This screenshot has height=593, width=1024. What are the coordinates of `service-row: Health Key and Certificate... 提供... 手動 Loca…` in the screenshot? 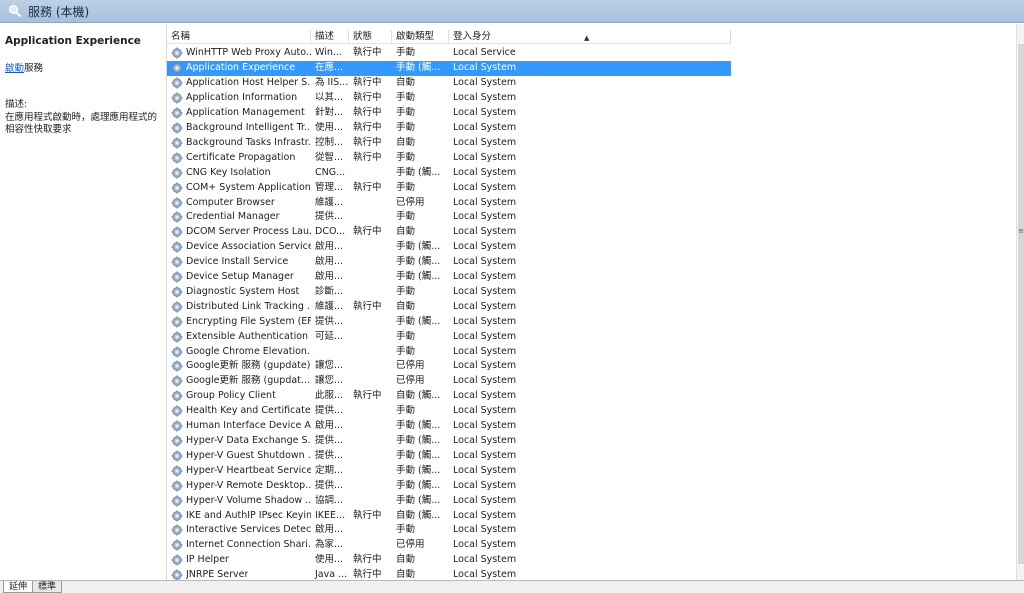 It's located at (449, 411).